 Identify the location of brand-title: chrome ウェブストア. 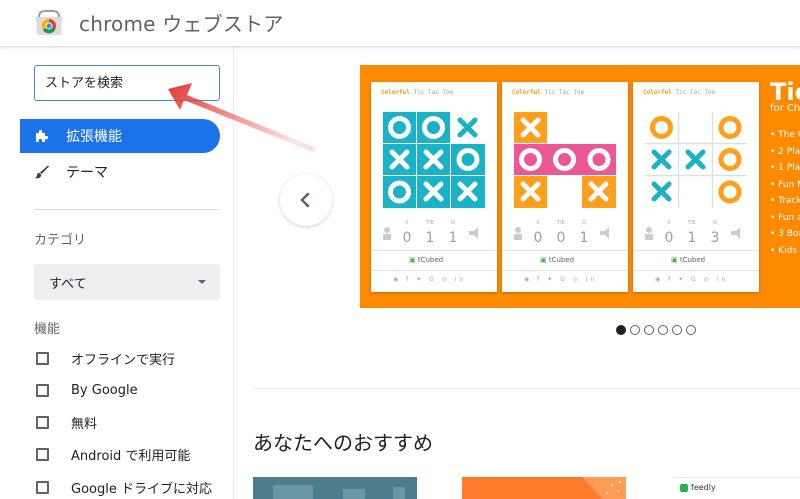
(181, 22).